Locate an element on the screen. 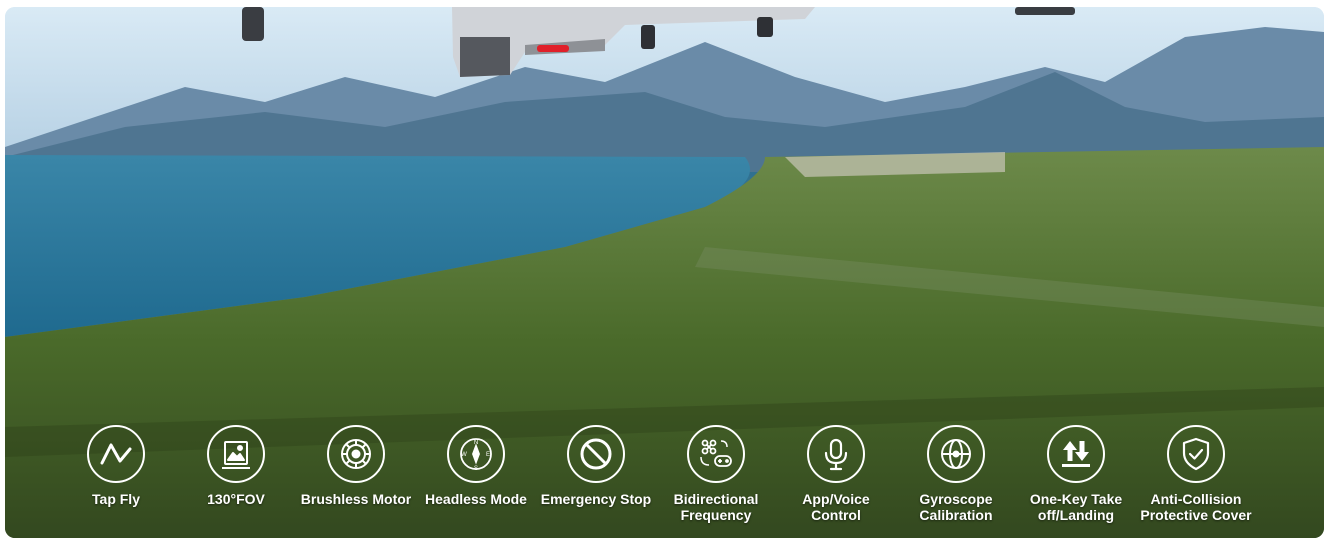  feature-fov: 130°FOV is located at coordinates (236, 466).